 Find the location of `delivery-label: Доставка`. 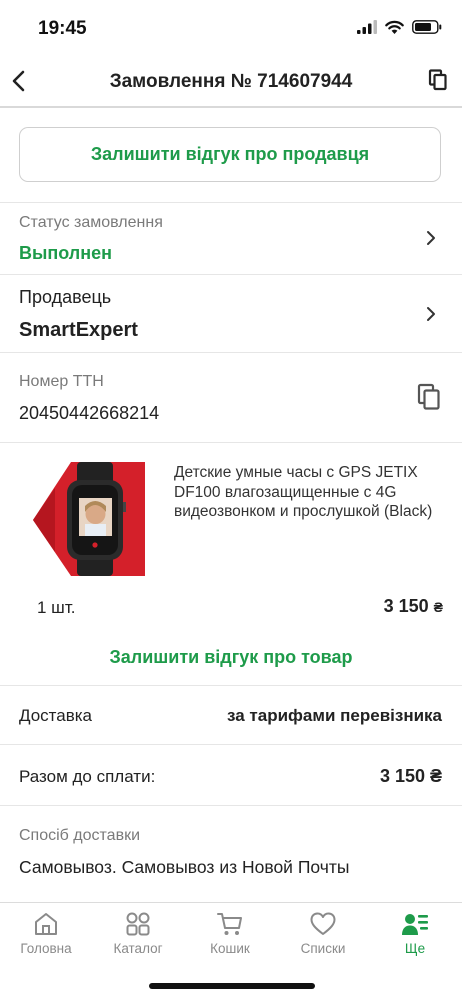

delivery-label: Доставка is located at coordinates (56, 715).